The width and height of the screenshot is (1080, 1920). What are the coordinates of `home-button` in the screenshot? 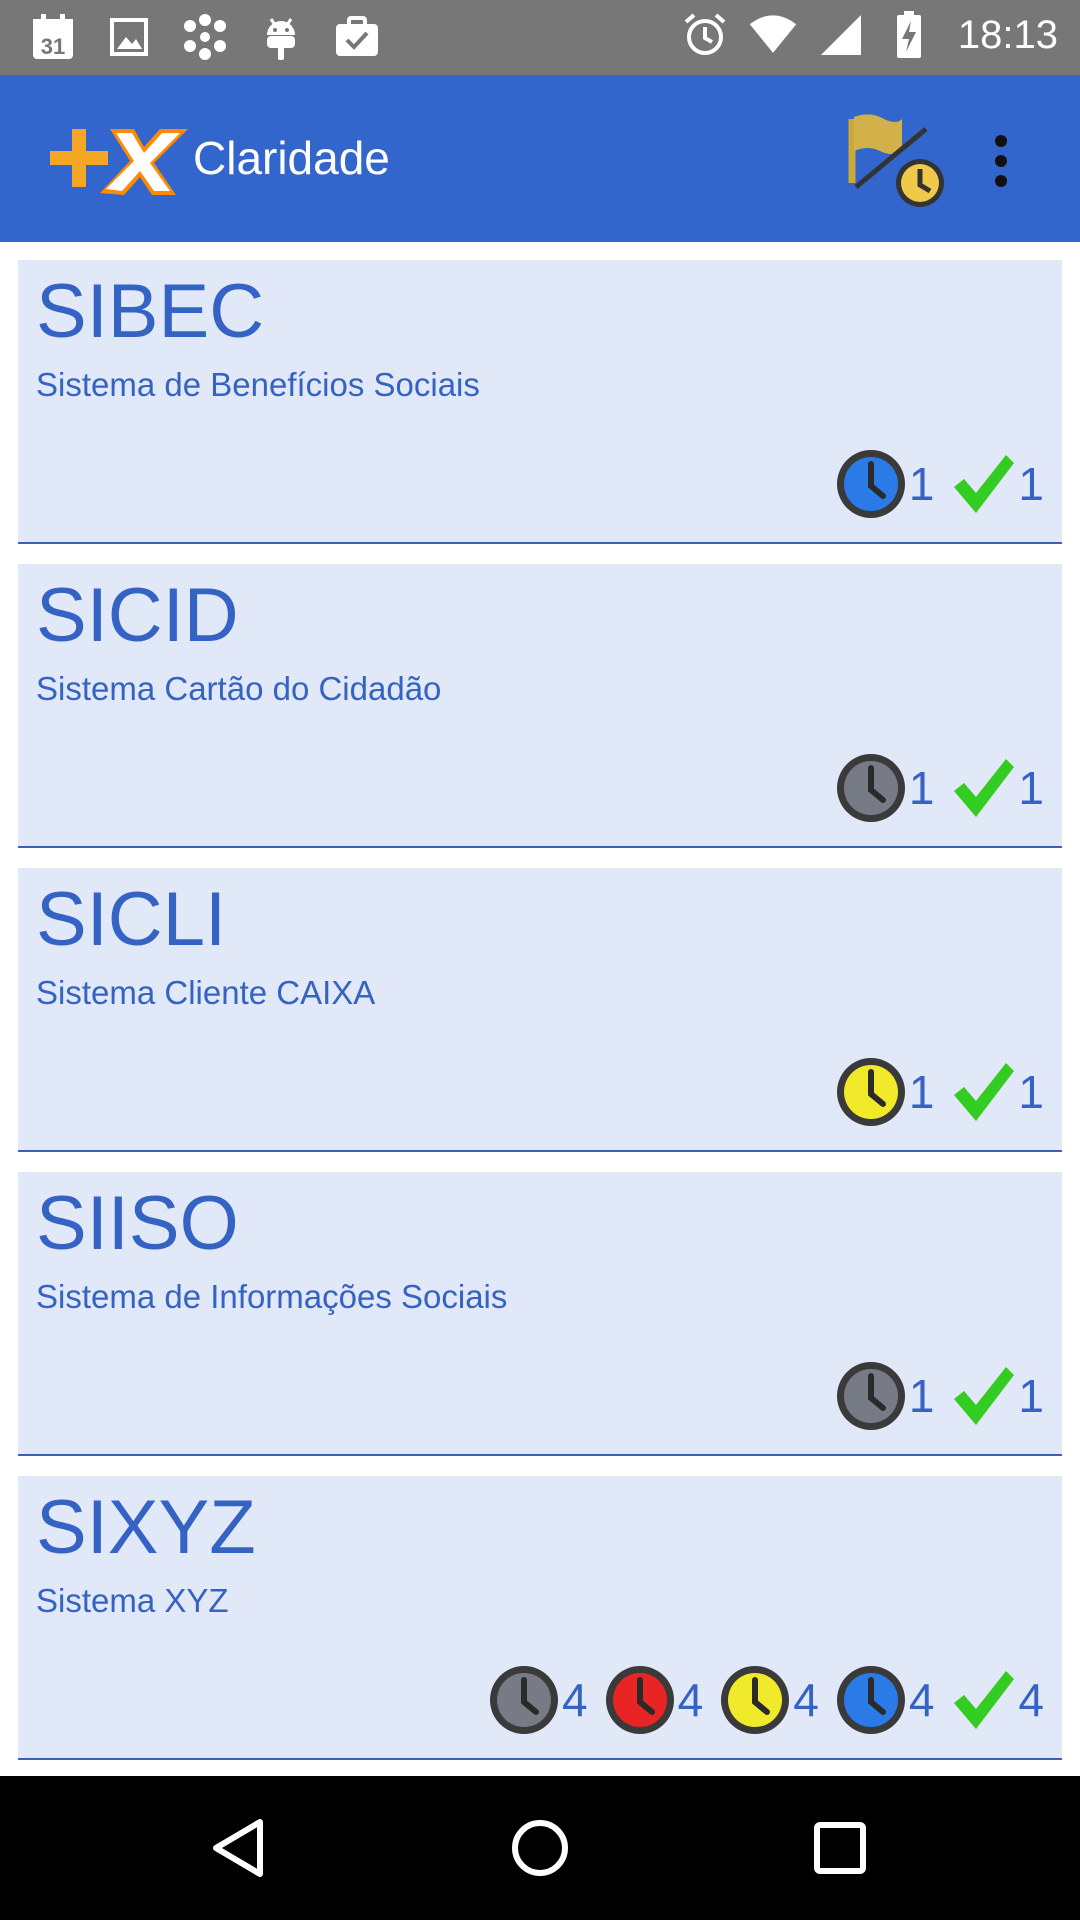 It's located at (540, 1848).